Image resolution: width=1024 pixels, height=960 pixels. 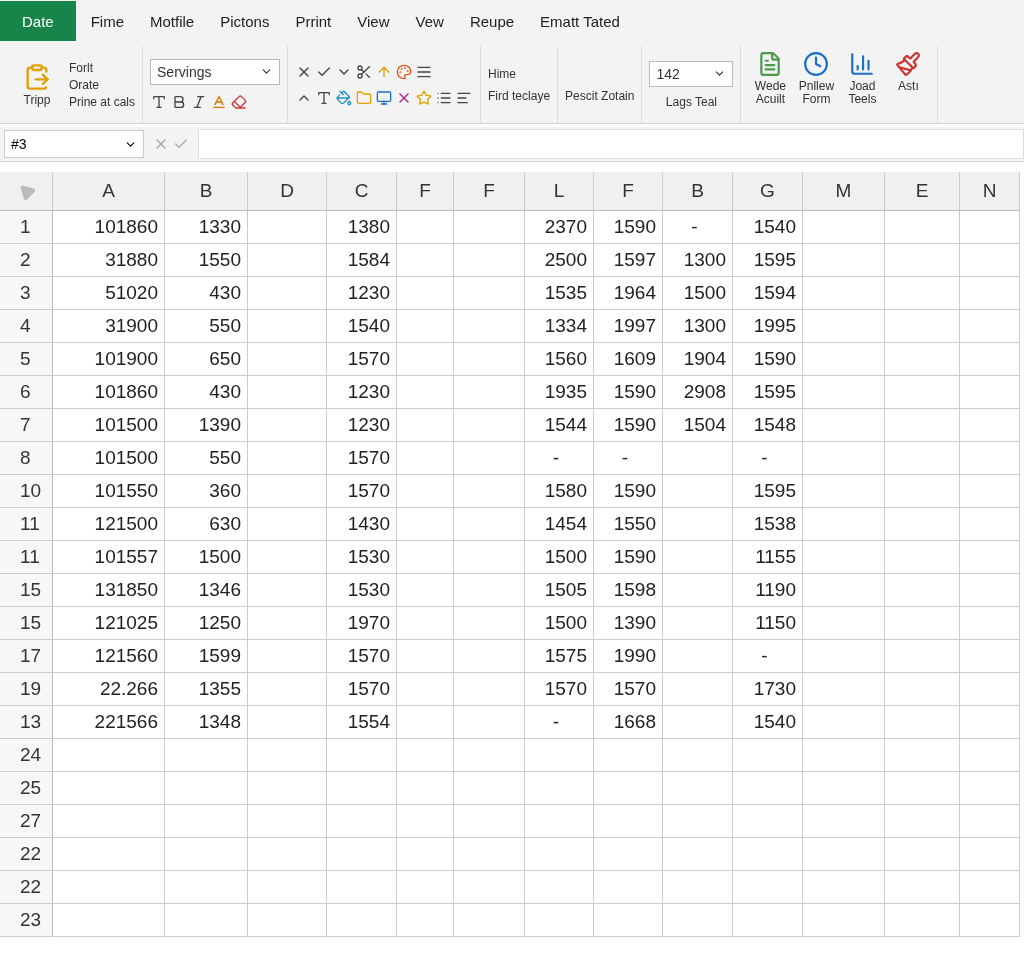 I want to click on row-header: 4, so click(x=26, y=326).